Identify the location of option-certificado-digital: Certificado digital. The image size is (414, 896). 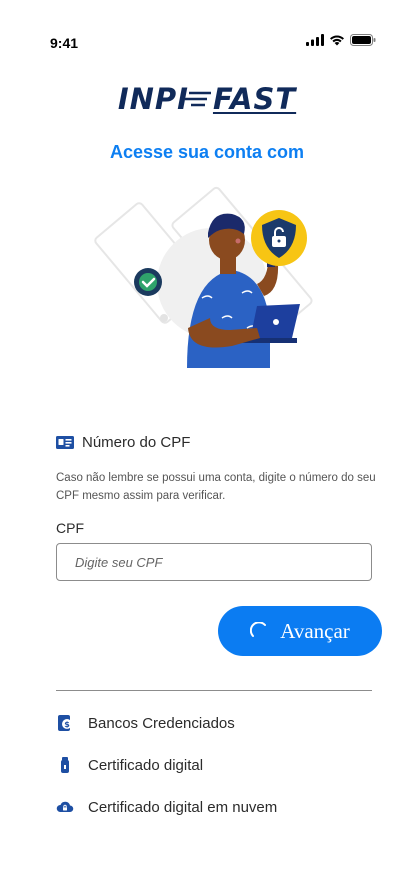
(129, 765).